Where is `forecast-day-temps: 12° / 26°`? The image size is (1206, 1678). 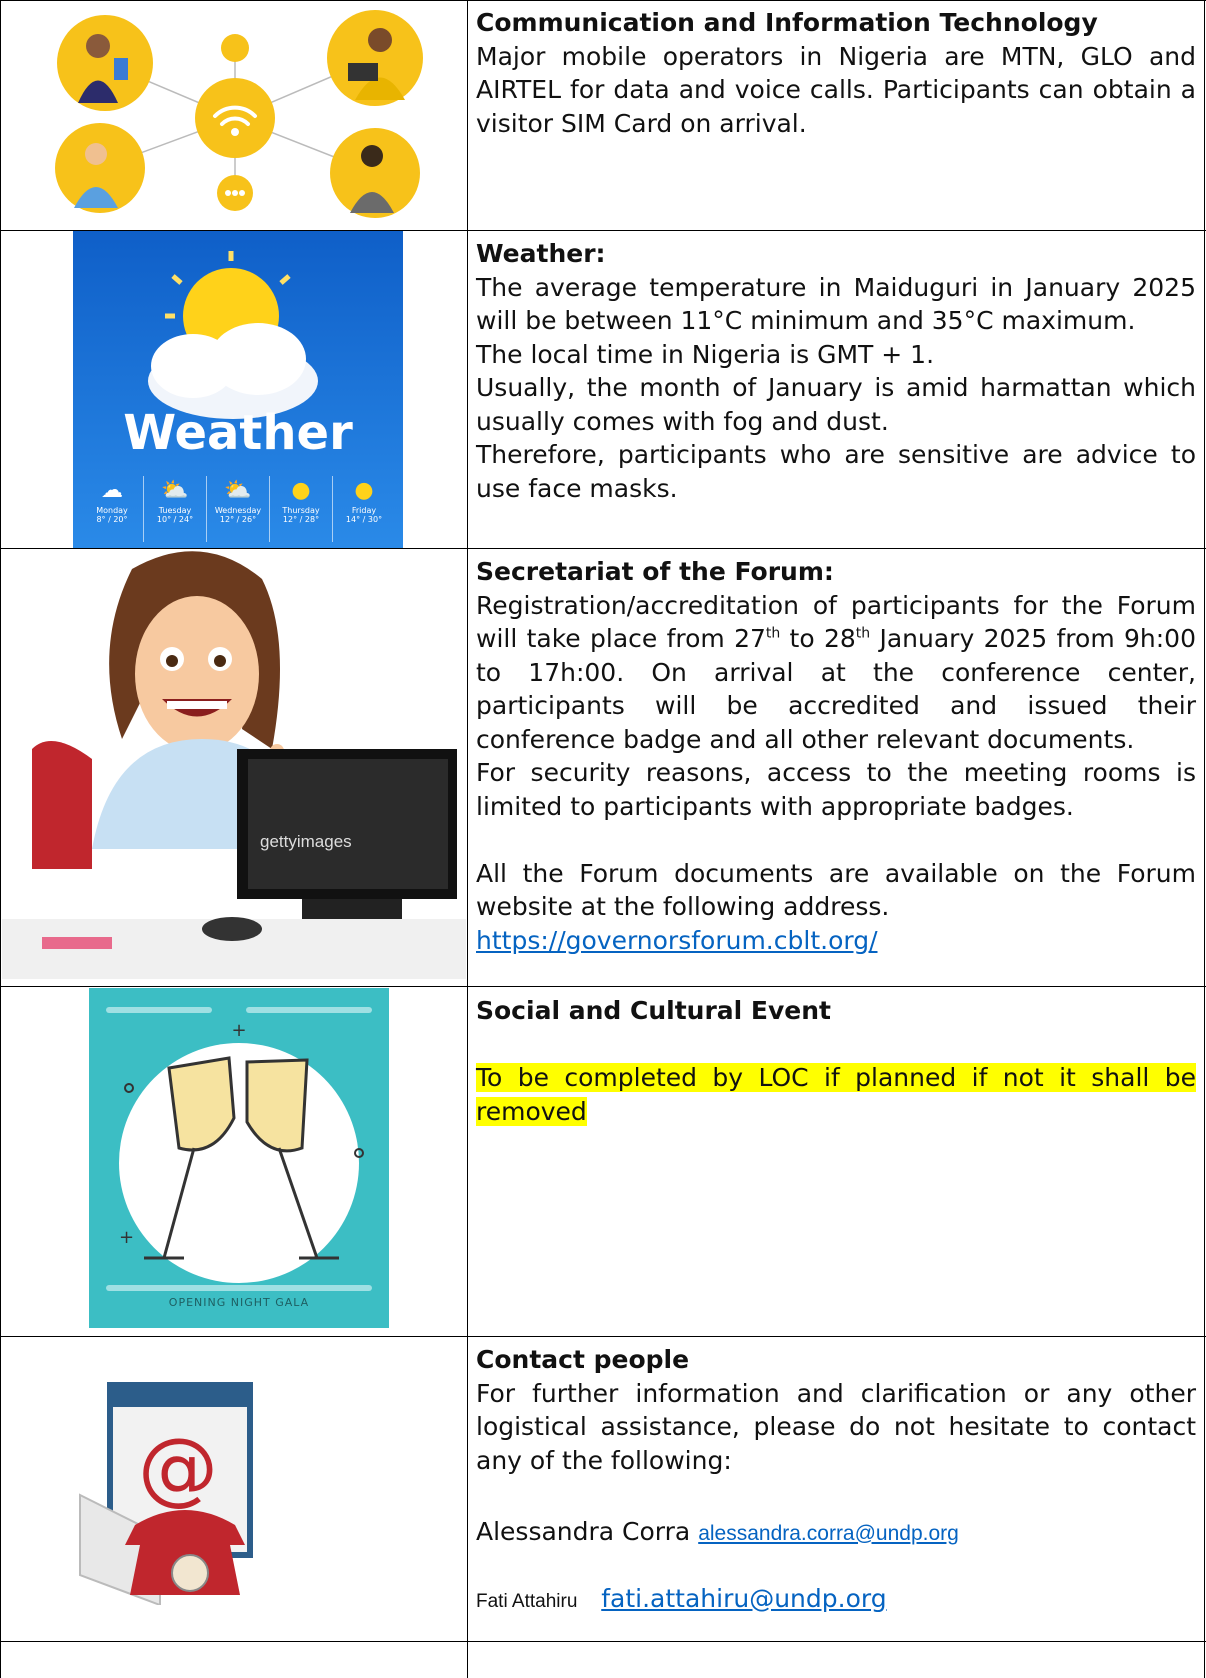
forecast-day-temps: 12° / 26° is located at coordinates (238, 519).